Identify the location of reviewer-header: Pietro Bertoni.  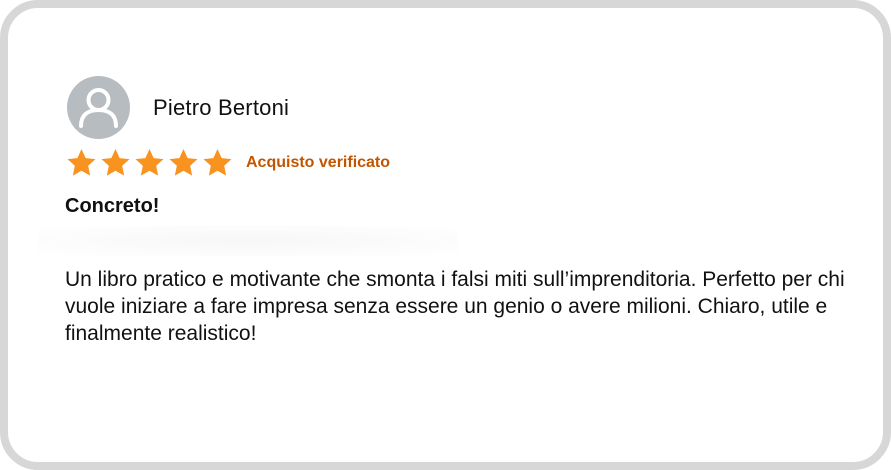
(178, 107).